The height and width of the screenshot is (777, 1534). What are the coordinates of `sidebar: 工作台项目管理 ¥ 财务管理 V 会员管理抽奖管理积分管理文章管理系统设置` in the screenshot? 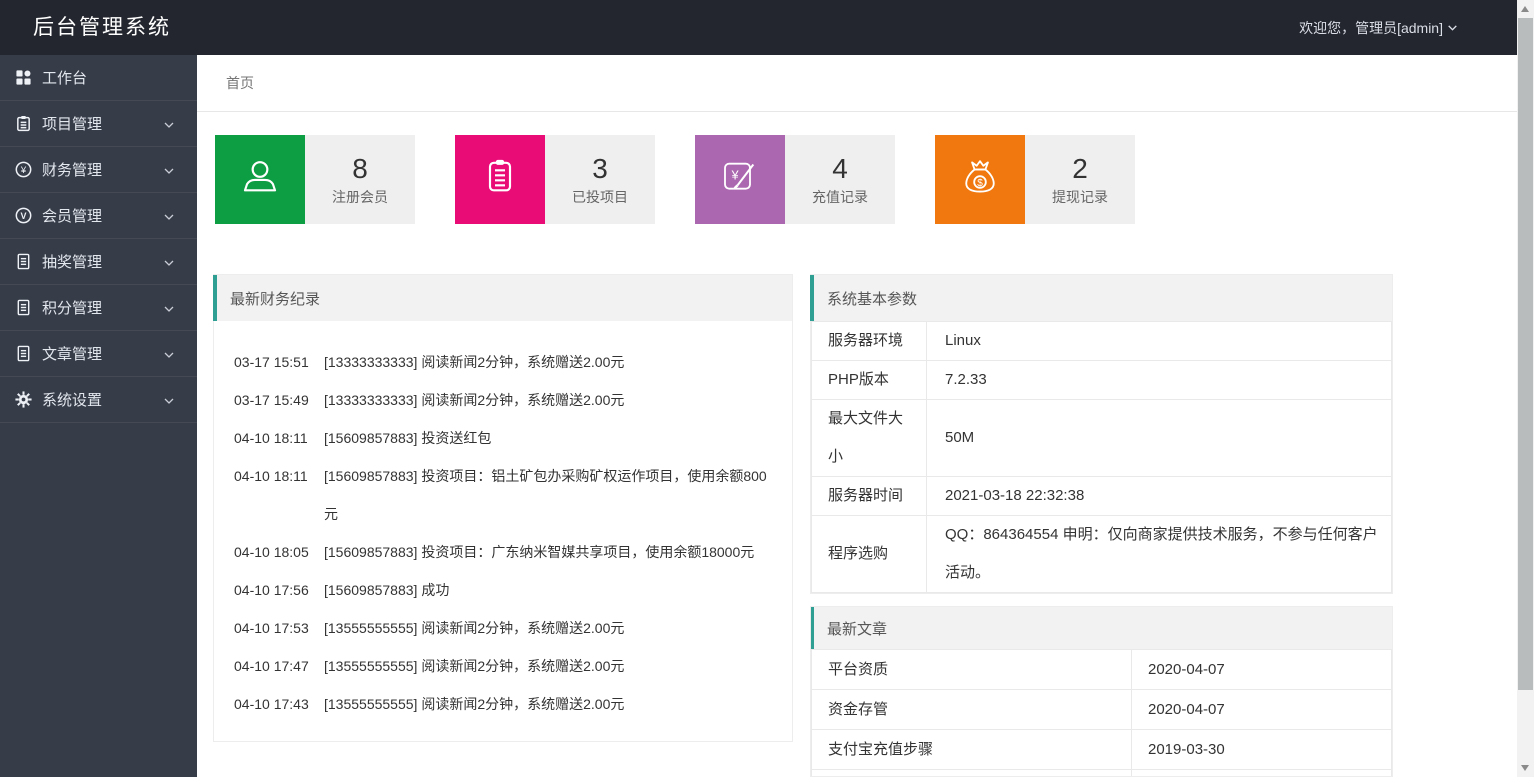 It's located at (98, 416).